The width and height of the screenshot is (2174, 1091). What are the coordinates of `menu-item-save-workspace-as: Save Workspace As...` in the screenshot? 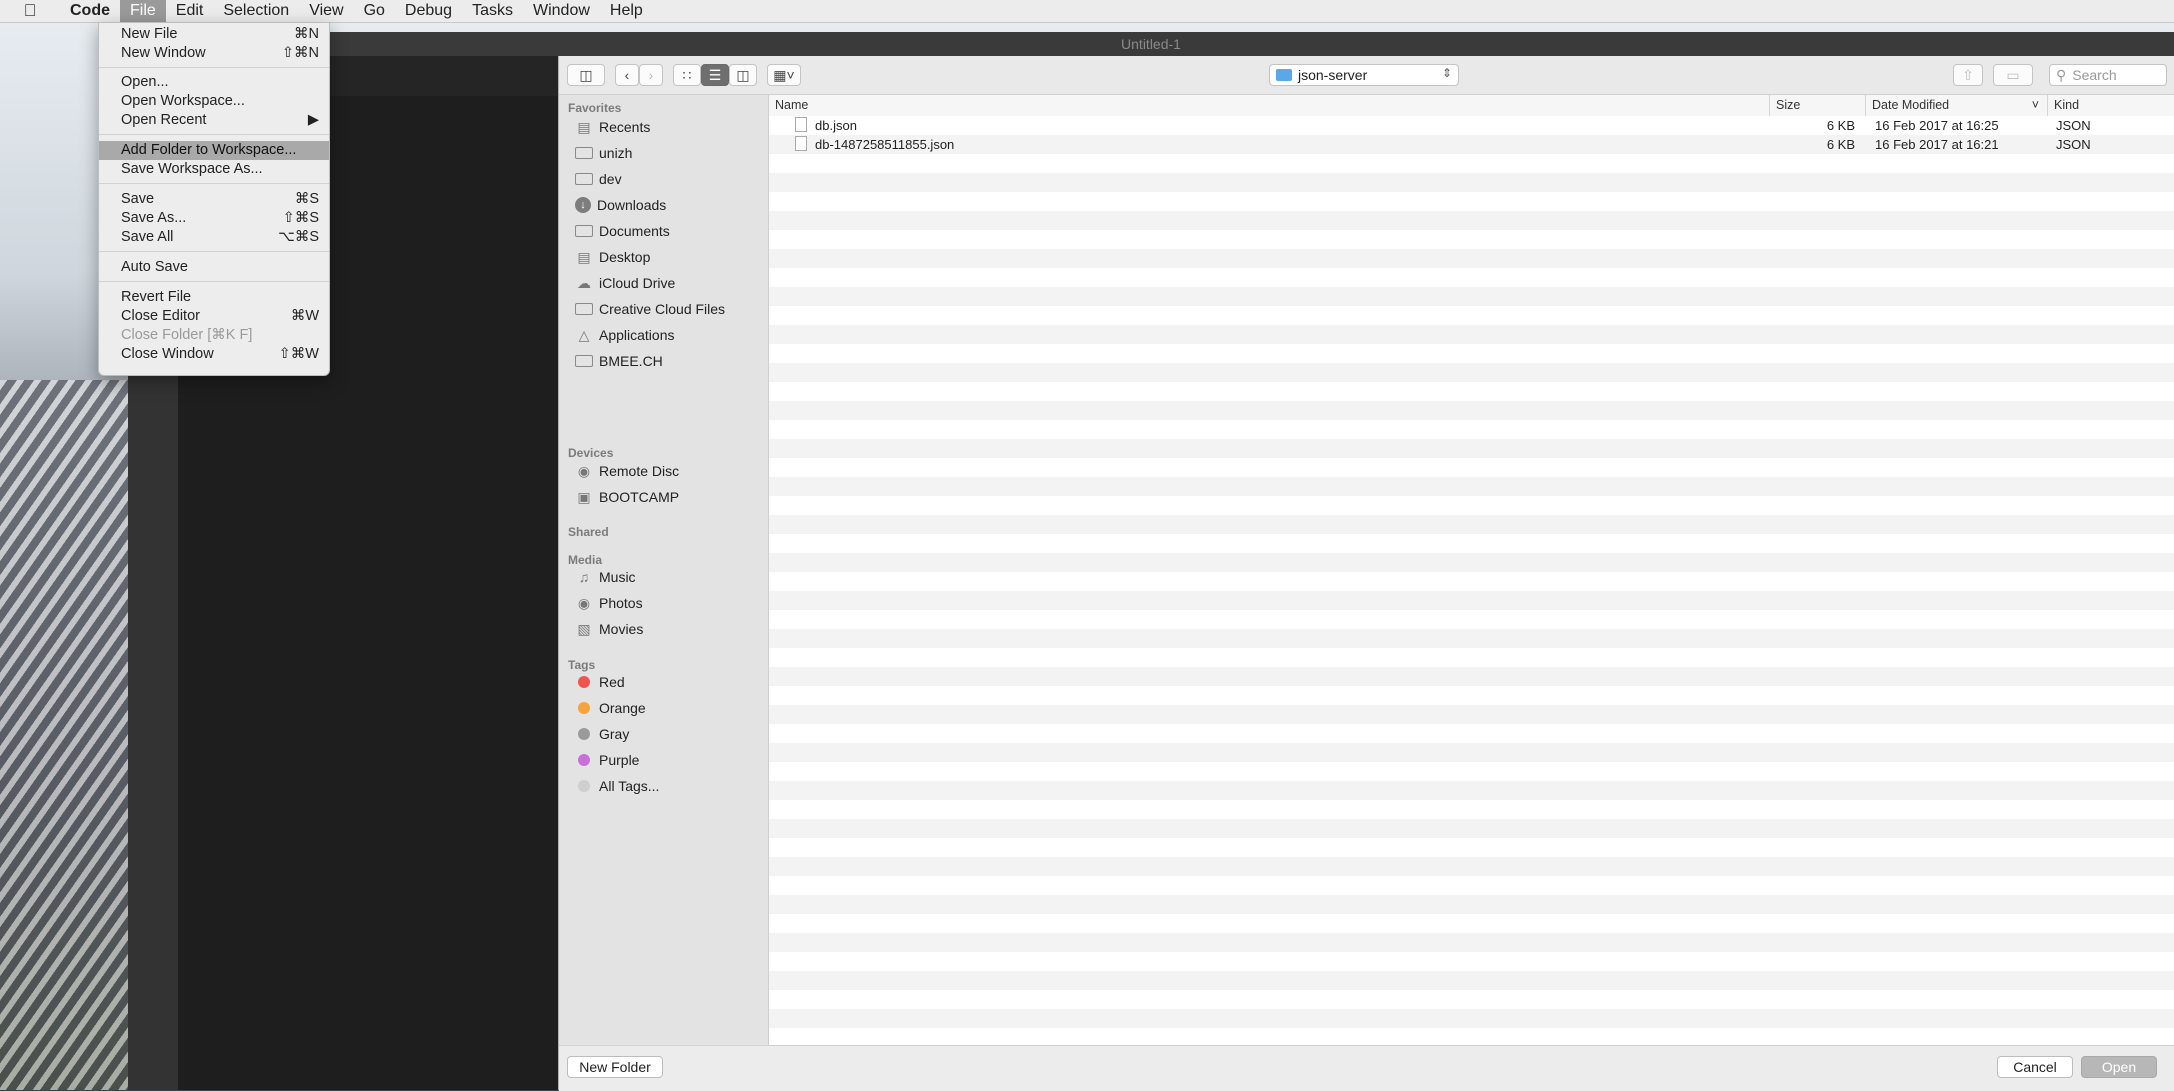 It's located at (214, 169).